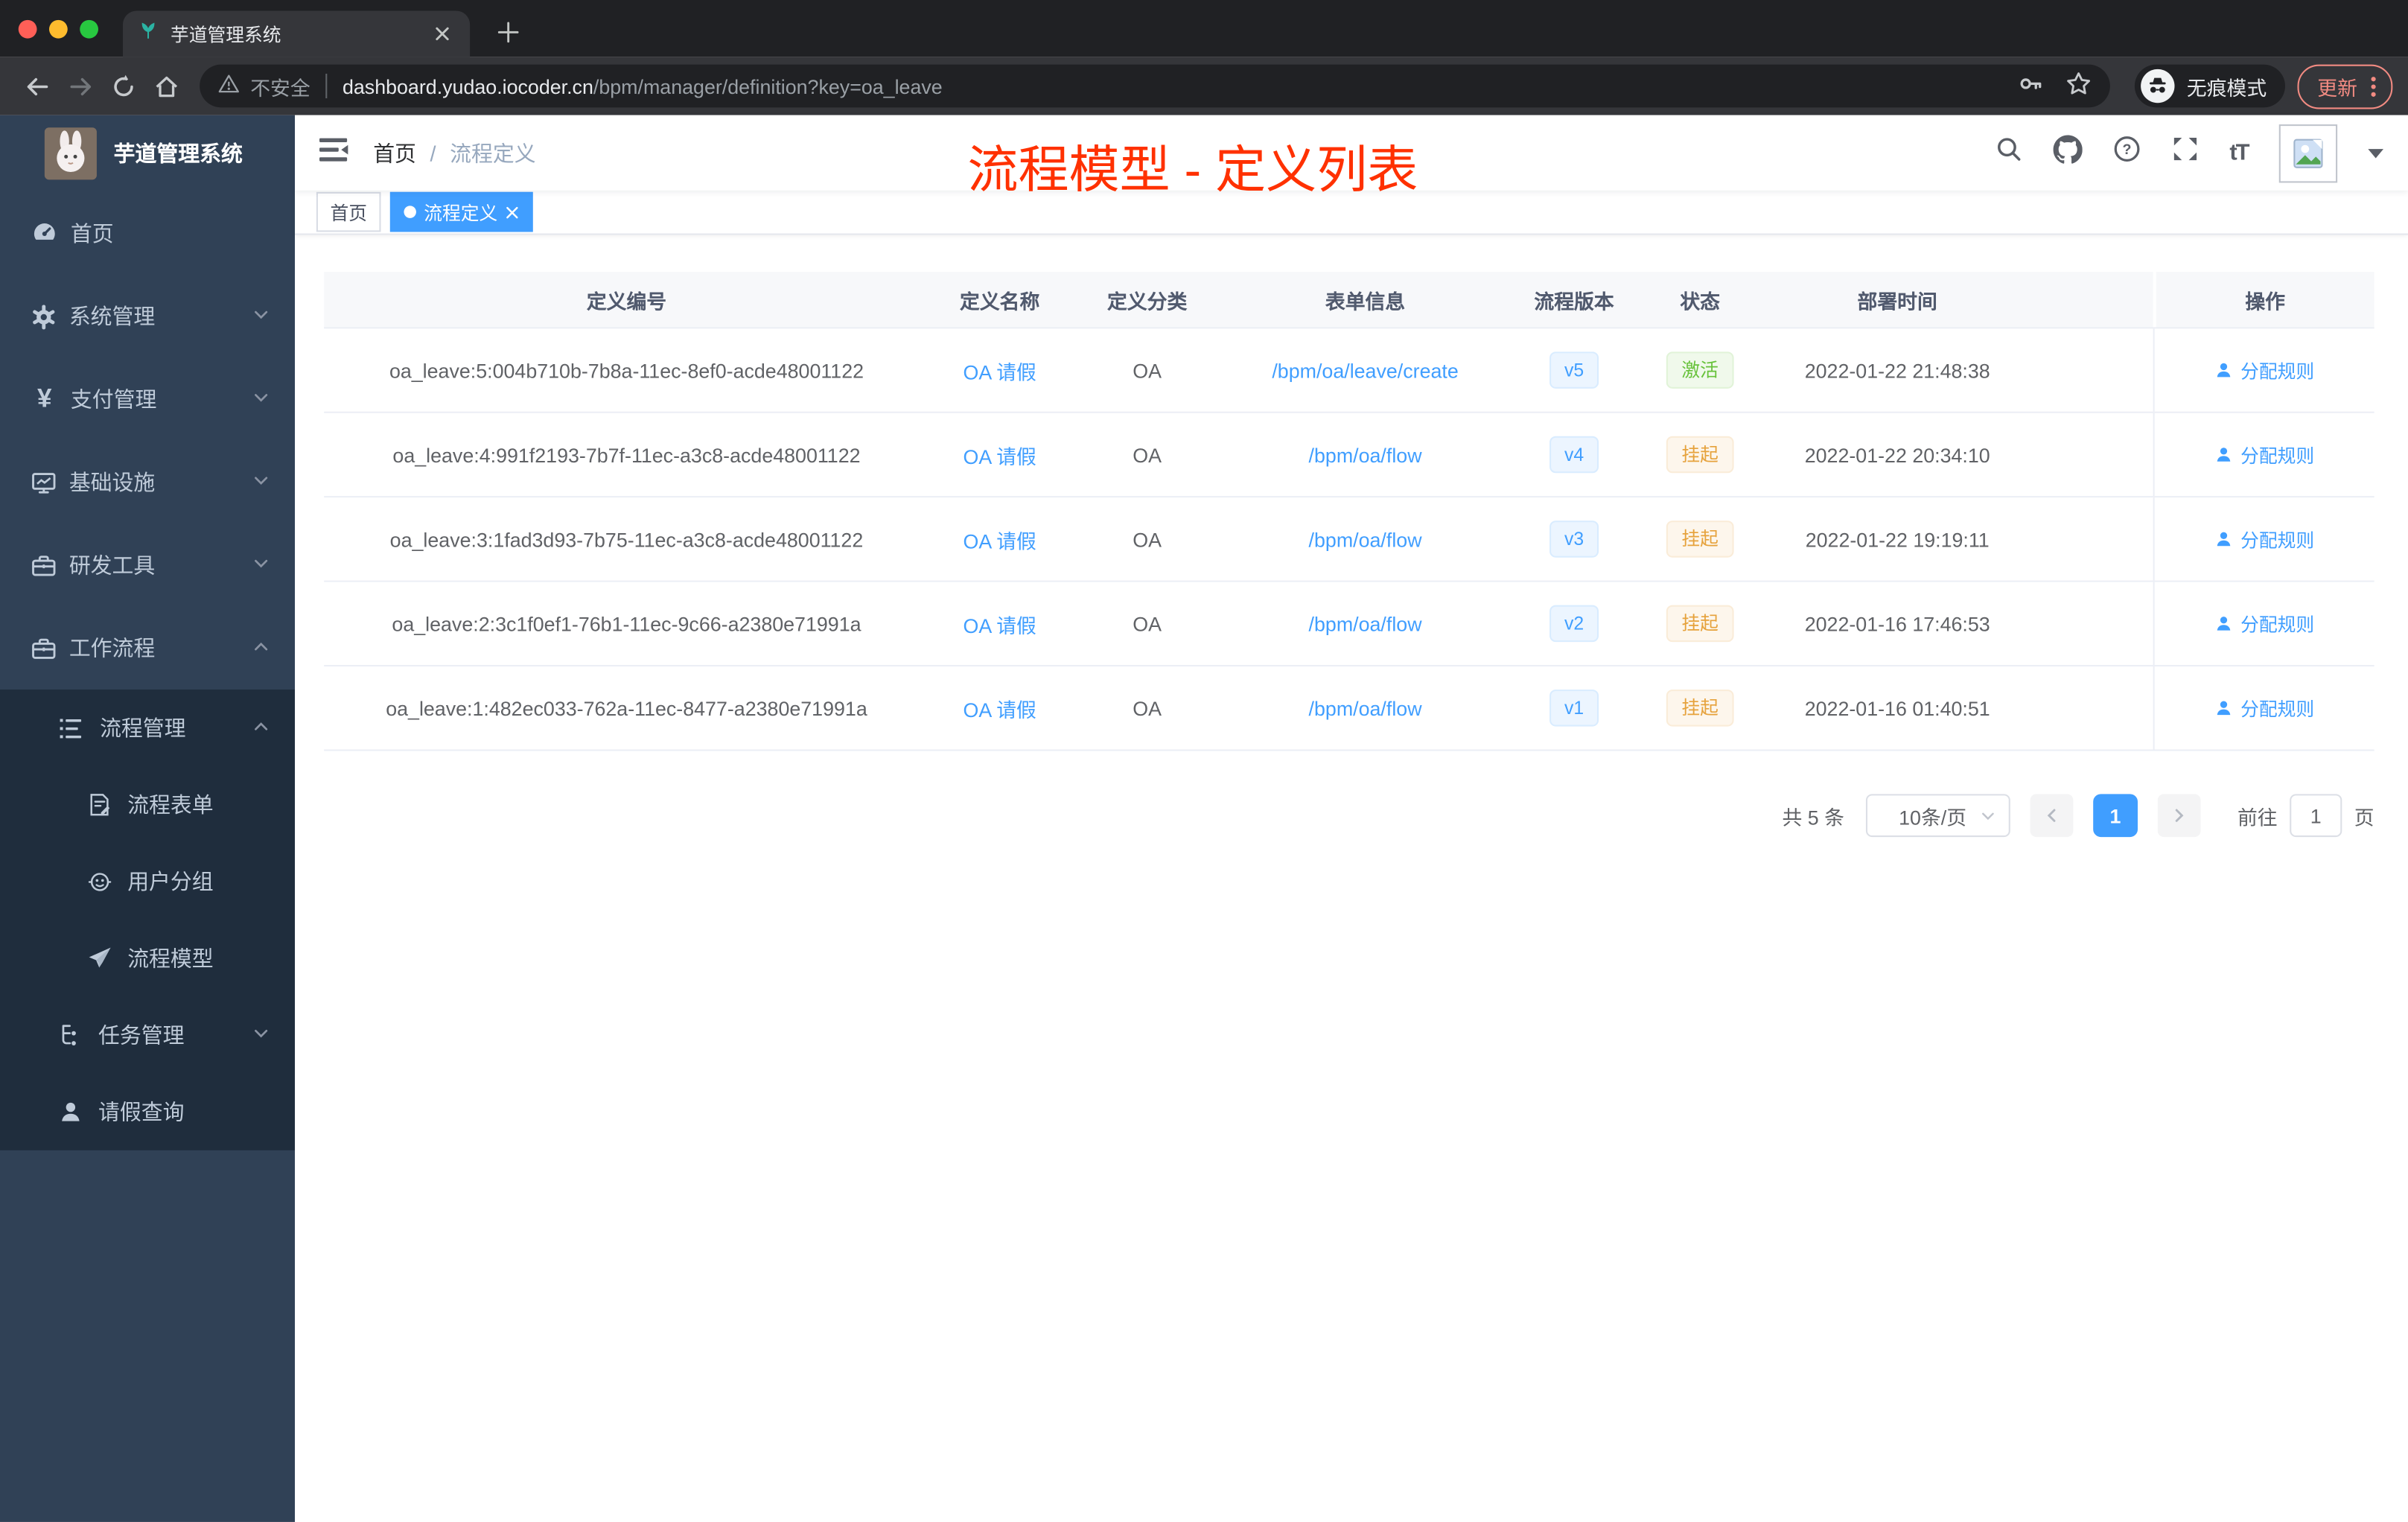 Image resolution: width=2408 pixels, height=1522 pixels. I want to click on github-icon, so click(2068, 152).